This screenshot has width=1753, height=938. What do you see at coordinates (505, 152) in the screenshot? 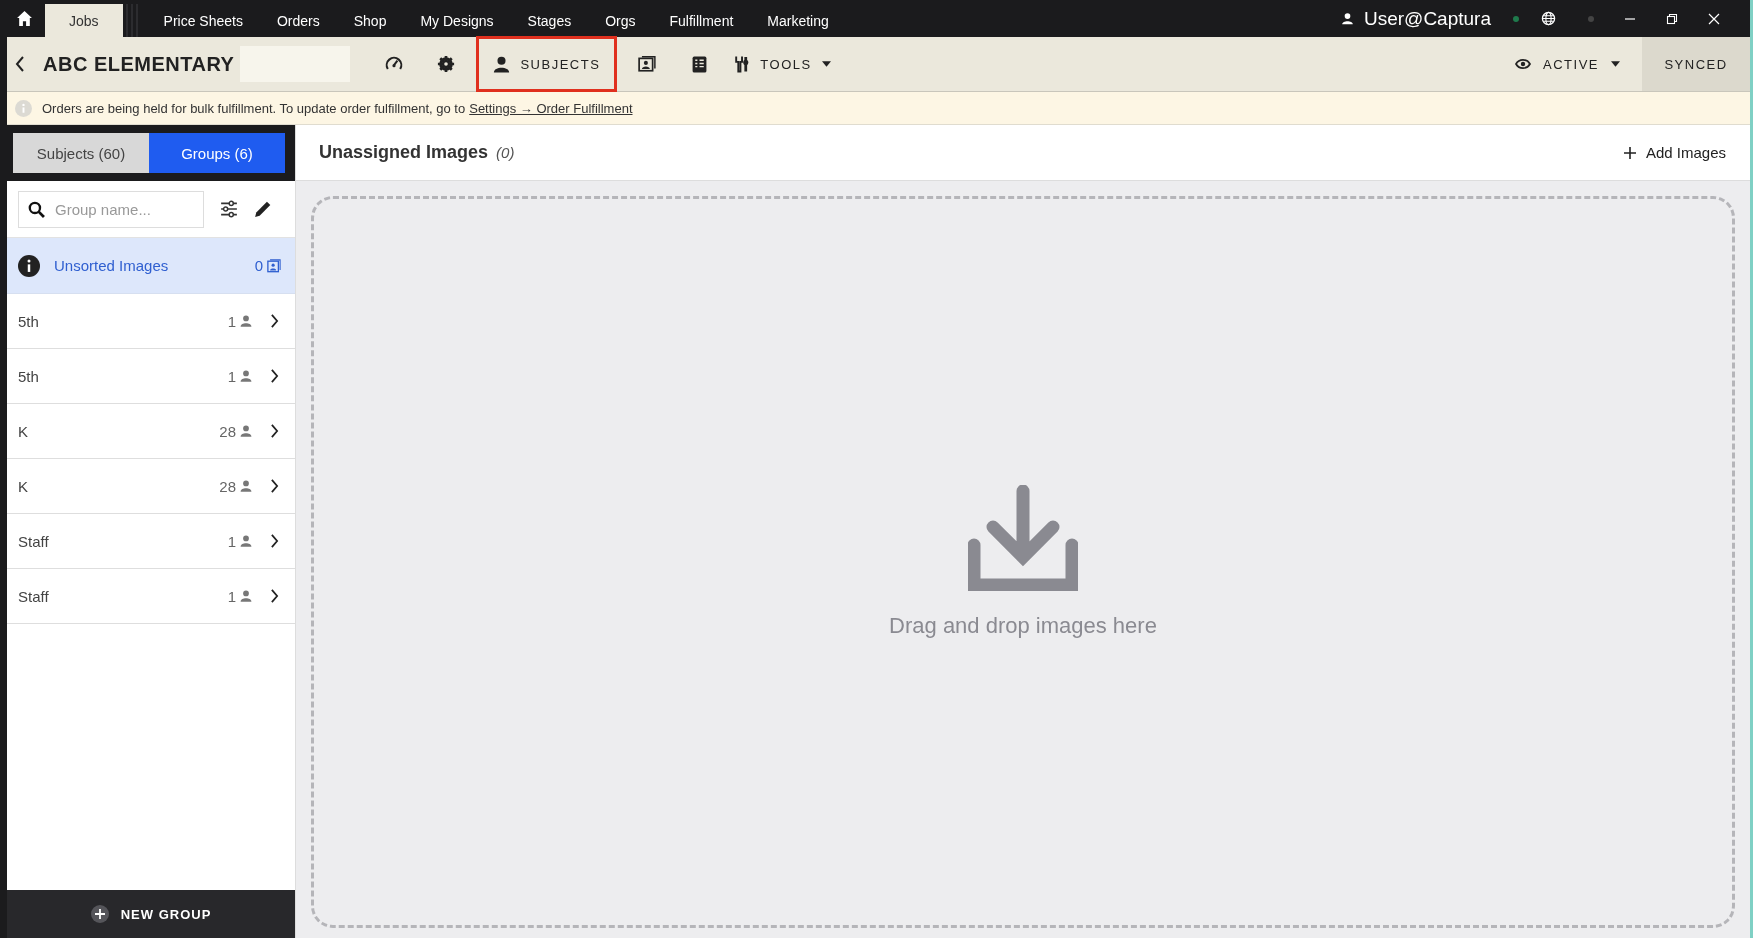
I see `image-count: (0)` at bounding box center [505, 152].